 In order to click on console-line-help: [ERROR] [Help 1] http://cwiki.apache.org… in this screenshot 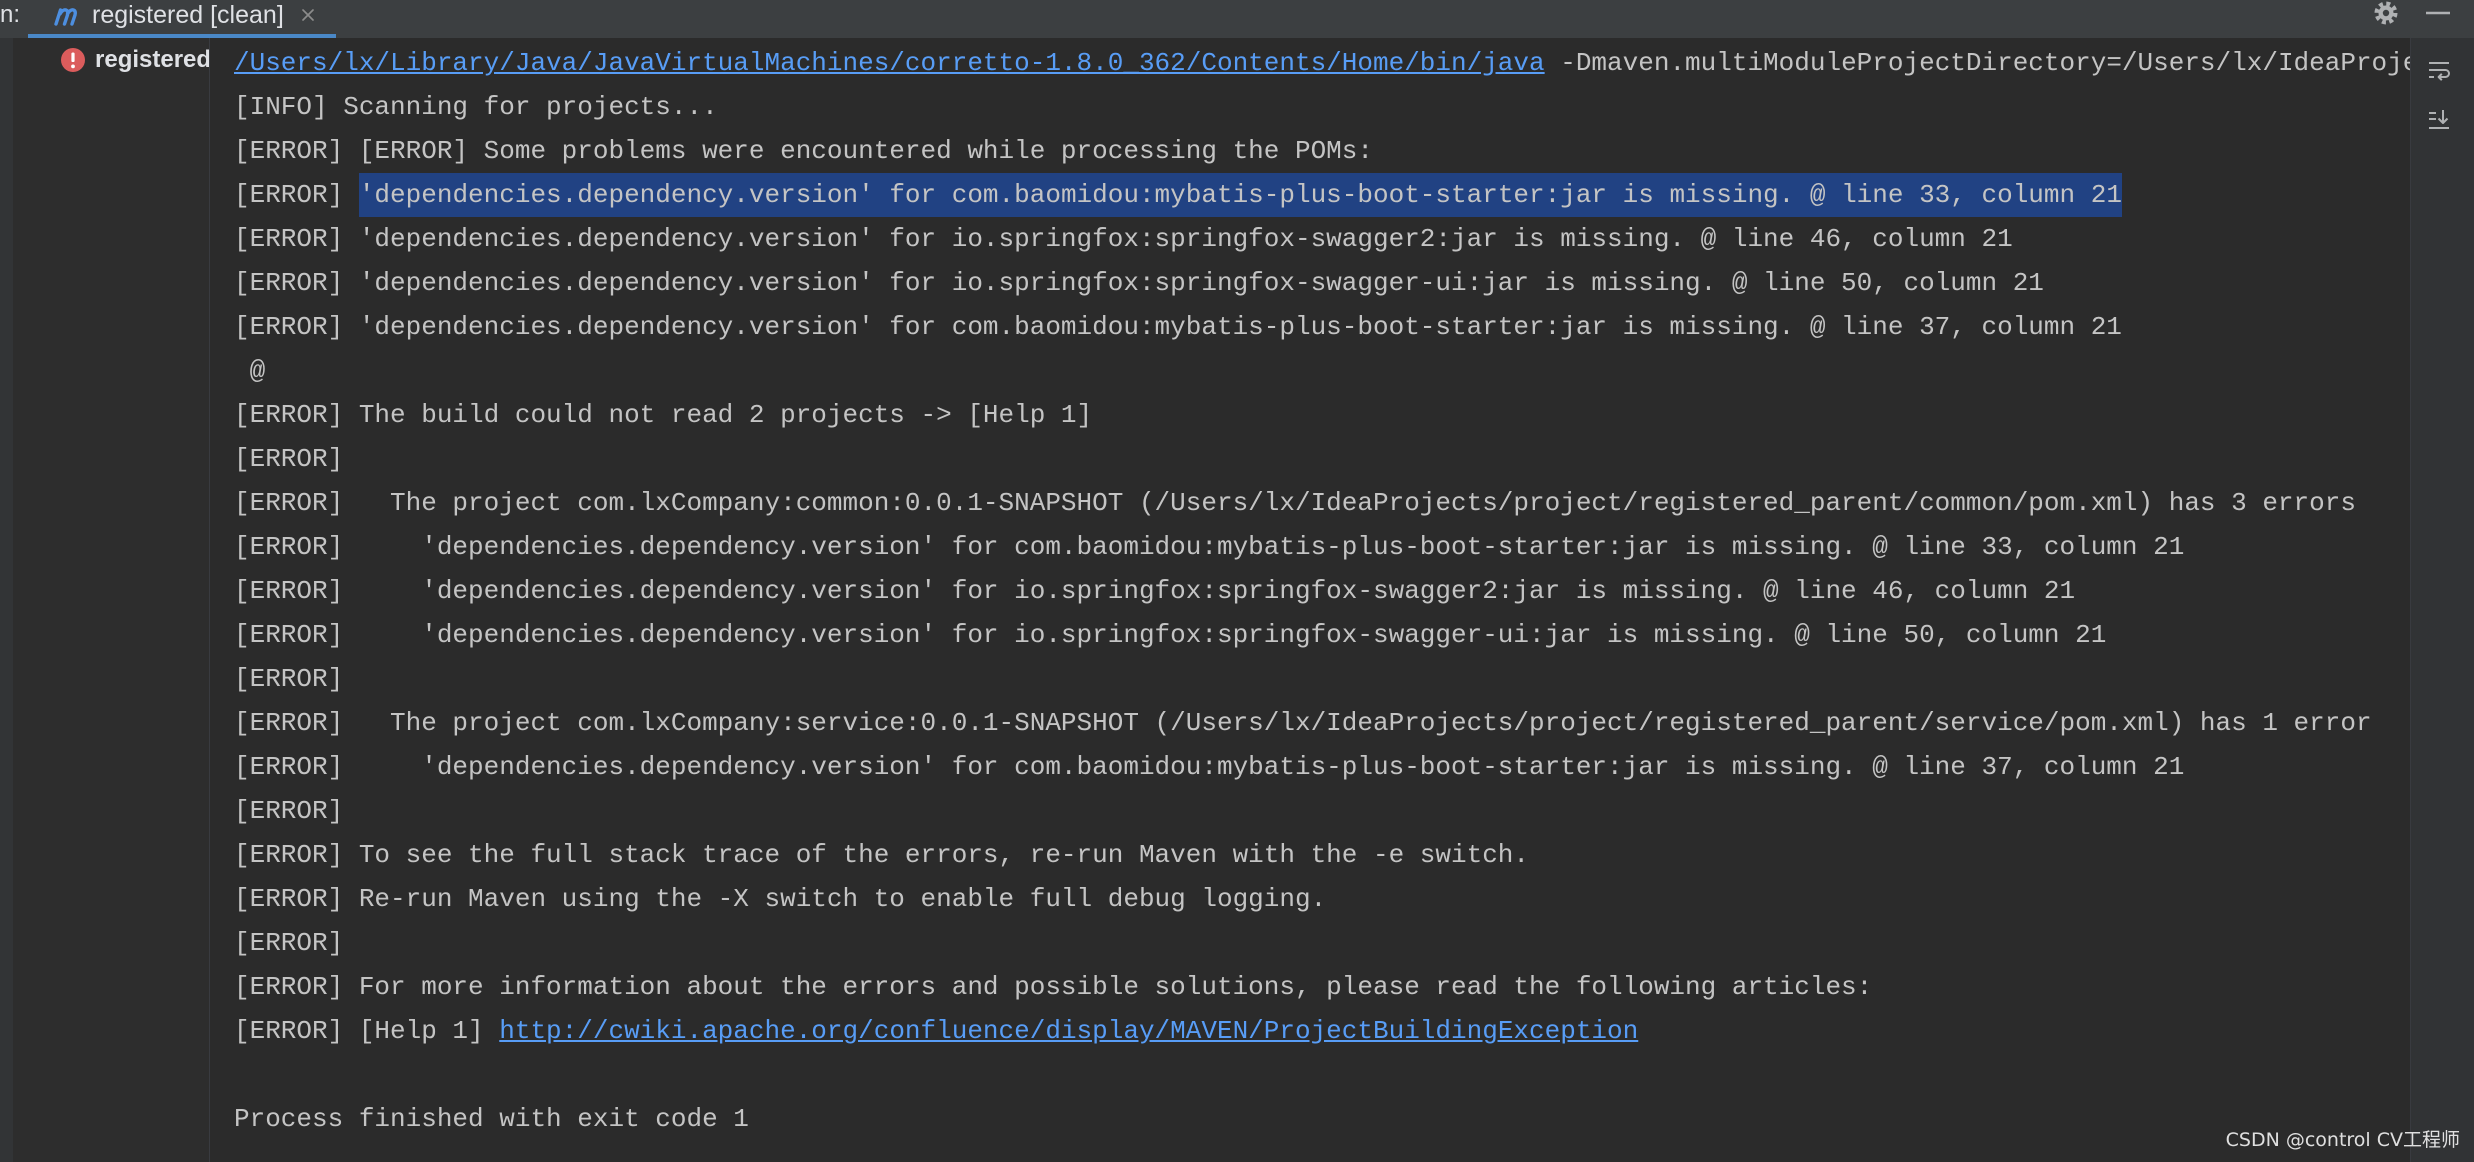, I will do `click(1322, 1031)`.